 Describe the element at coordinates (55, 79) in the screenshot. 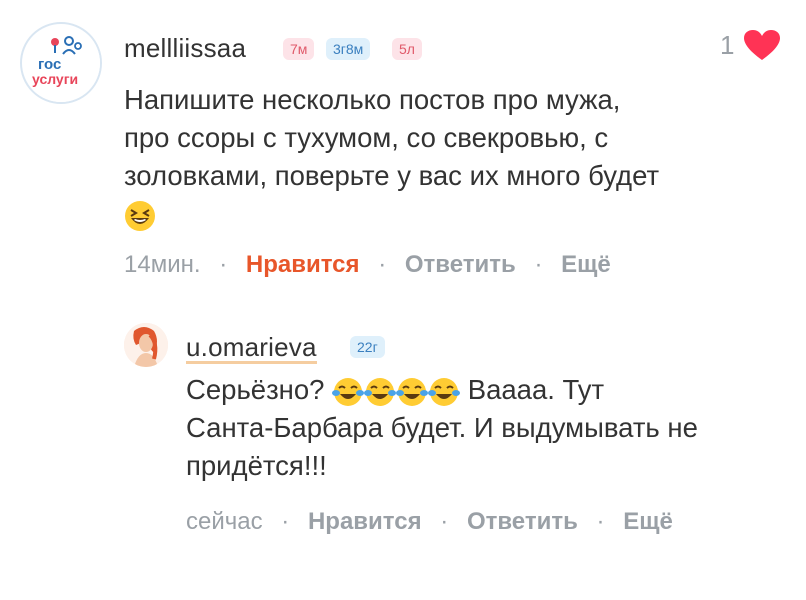

I see `avatar-text-uslugi: услуги` at that location.